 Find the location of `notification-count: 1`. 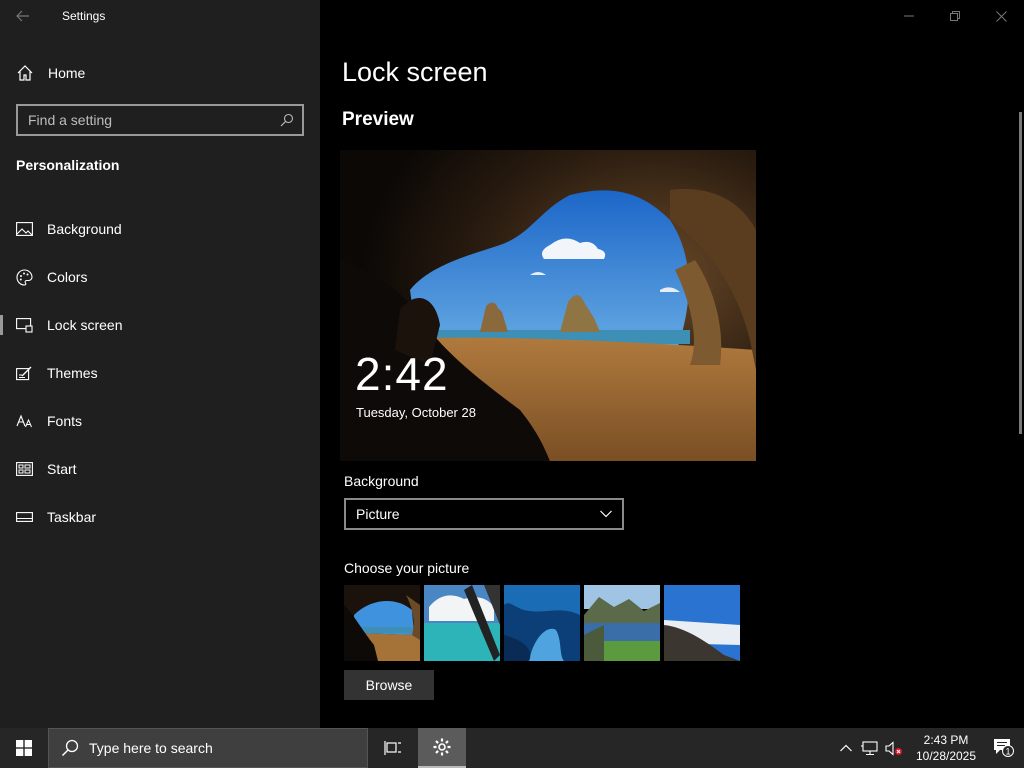

notification-count: 1 is located at coordinates (1007, 752).